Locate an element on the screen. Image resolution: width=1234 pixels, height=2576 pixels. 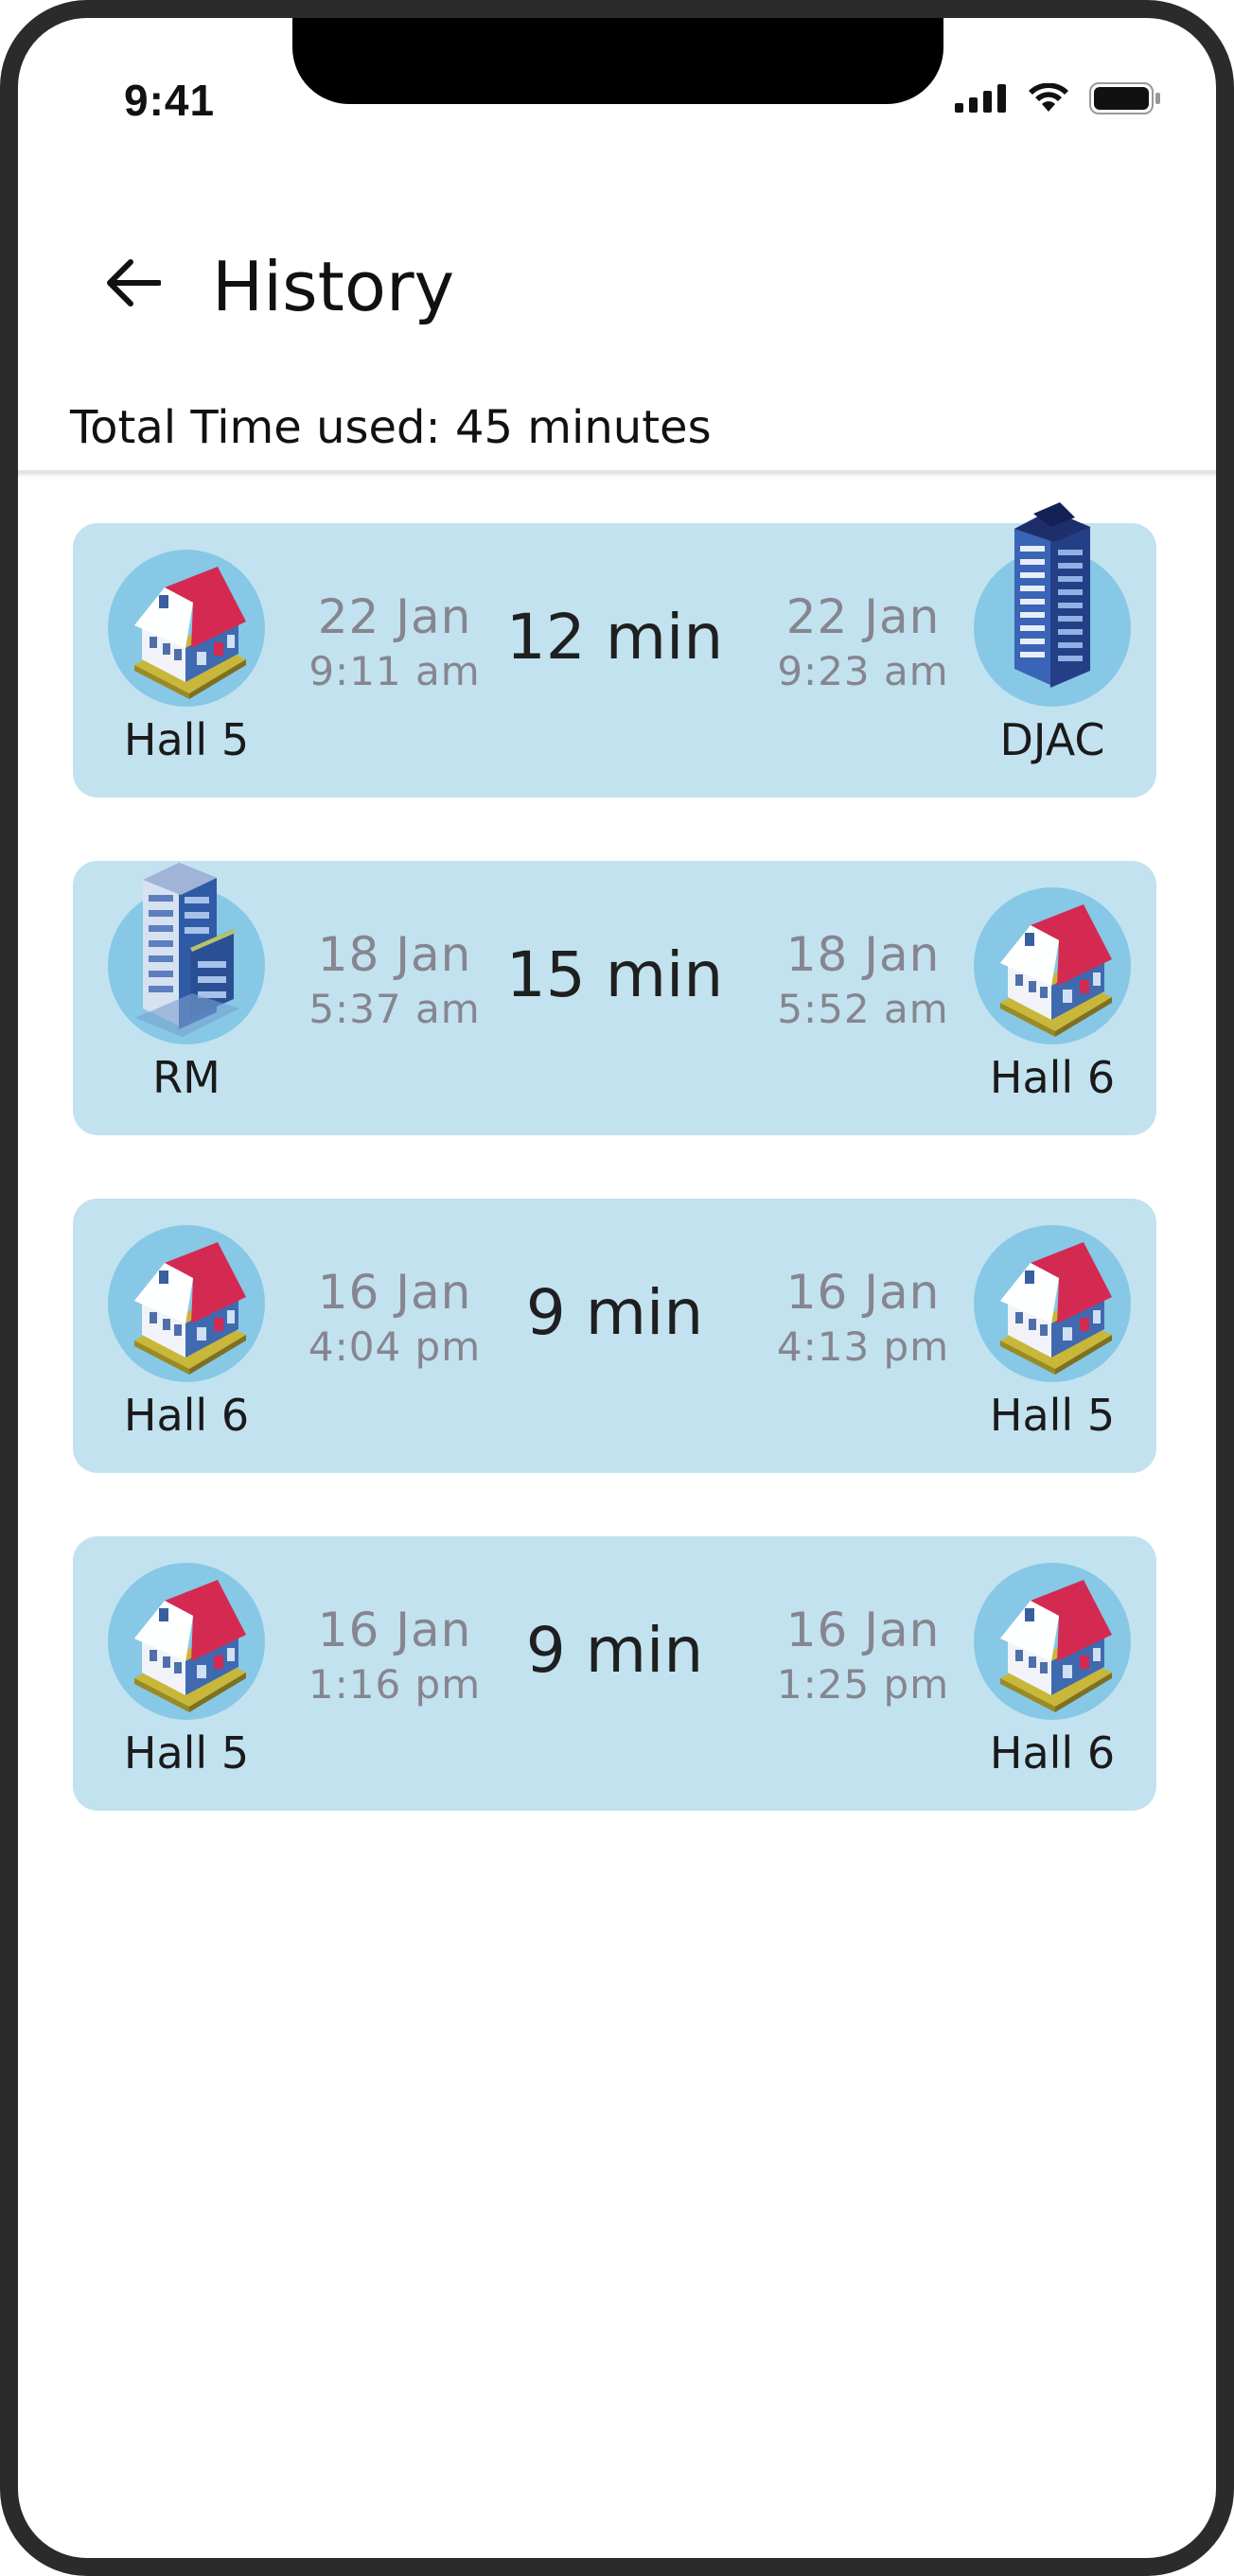
start-datetime: 16 Jan 4:04 pm is located at coordinates (395, 1317).